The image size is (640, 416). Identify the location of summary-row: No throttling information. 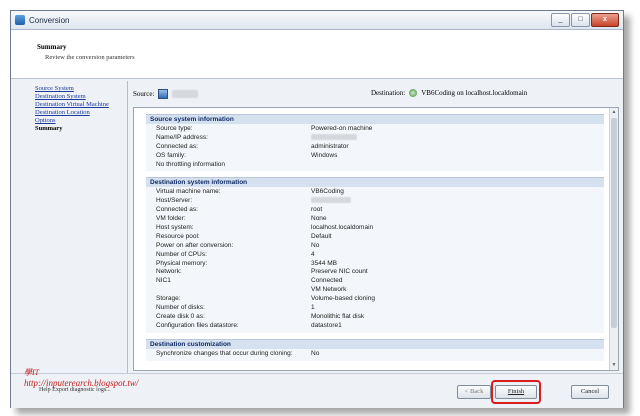
(191, 164).